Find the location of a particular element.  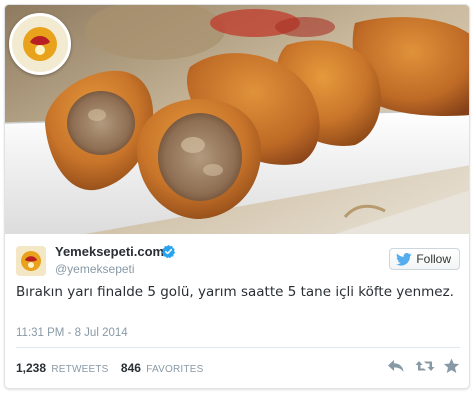

reply-icon is located at coordinates (396, 366).